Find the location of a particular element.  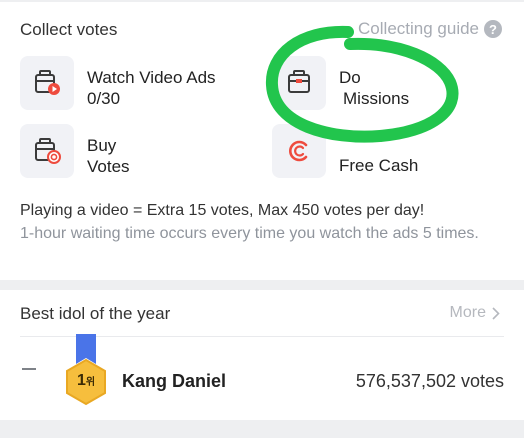

chevron-right-icon is located at coordinates (496, 313).